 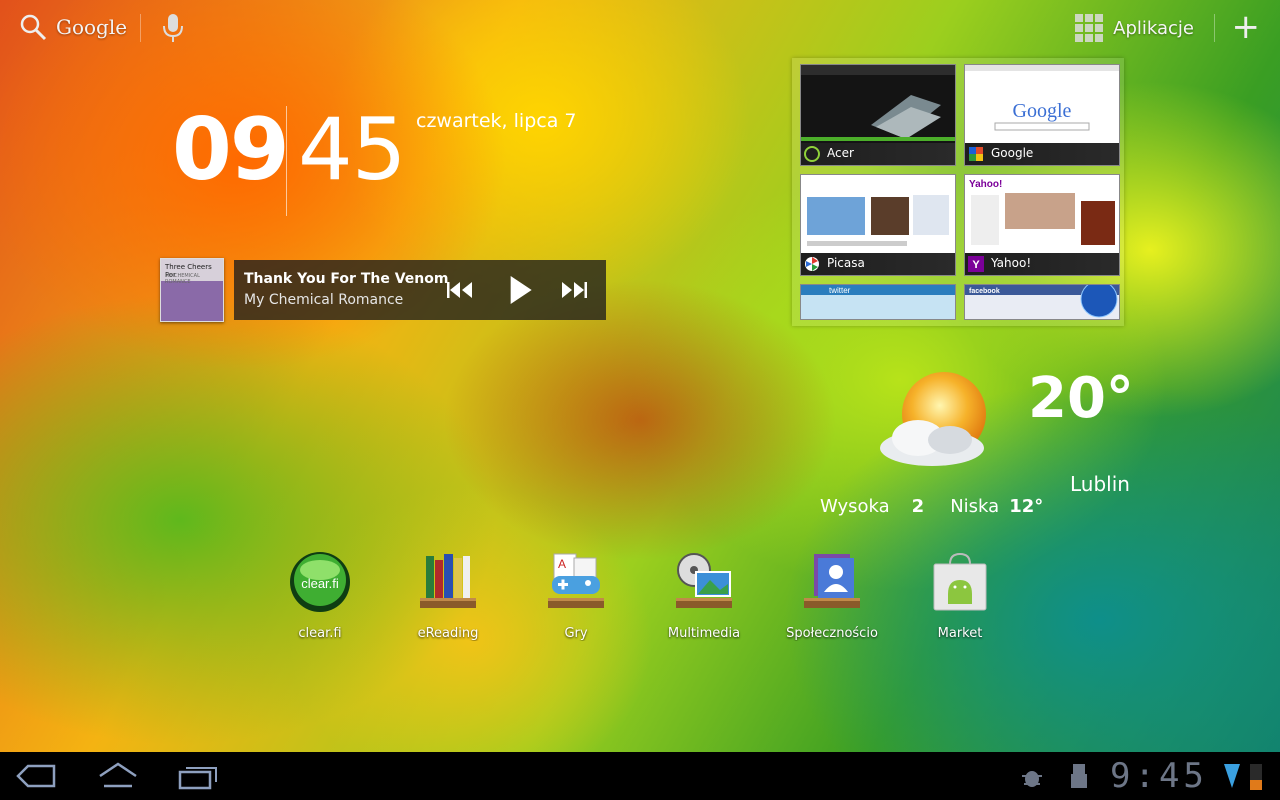 I want to click on yahoo-icon: Y, so click(x=976, y=264).